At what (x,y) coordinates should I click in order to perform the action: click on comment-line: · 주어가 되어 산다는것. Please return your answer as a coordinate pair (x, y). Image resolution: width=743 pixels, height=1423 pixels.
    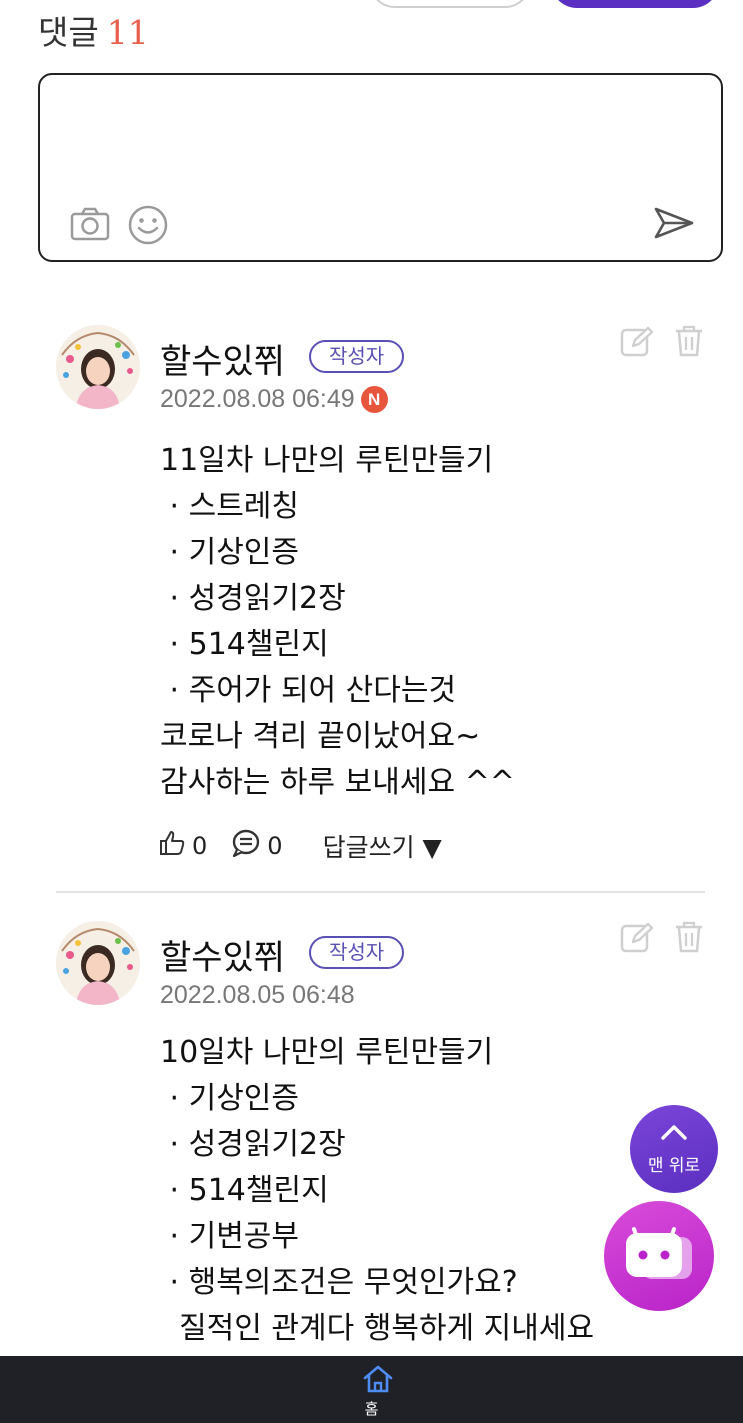
    Looking at the image, I should click on (308, 690).